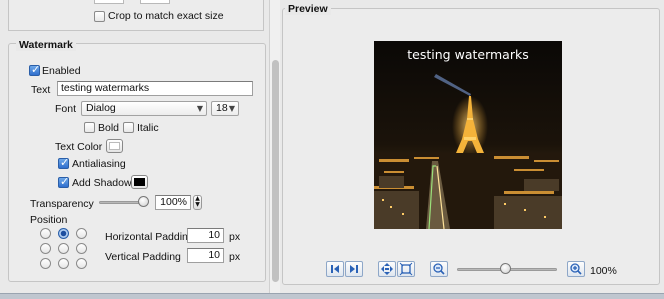 The width and height of the screenshot is (664, 299). What do you see at coordinates (81, 233) in the screenshot?
I see `position-top-right-radio` at bounding box center [81, 233].